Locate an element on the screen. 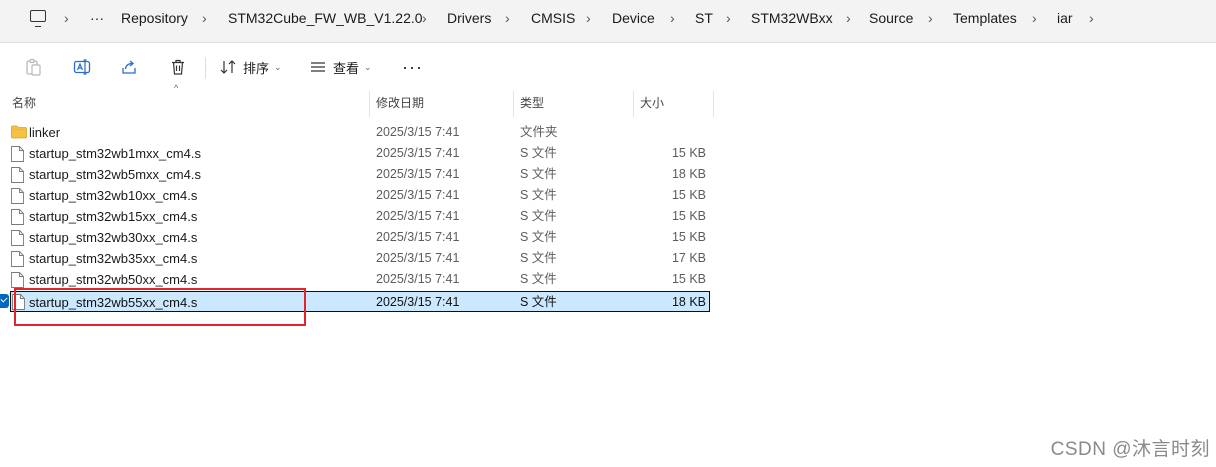  breadcrumb-cmsis: CMSIS is located at coordinates (553, 18).